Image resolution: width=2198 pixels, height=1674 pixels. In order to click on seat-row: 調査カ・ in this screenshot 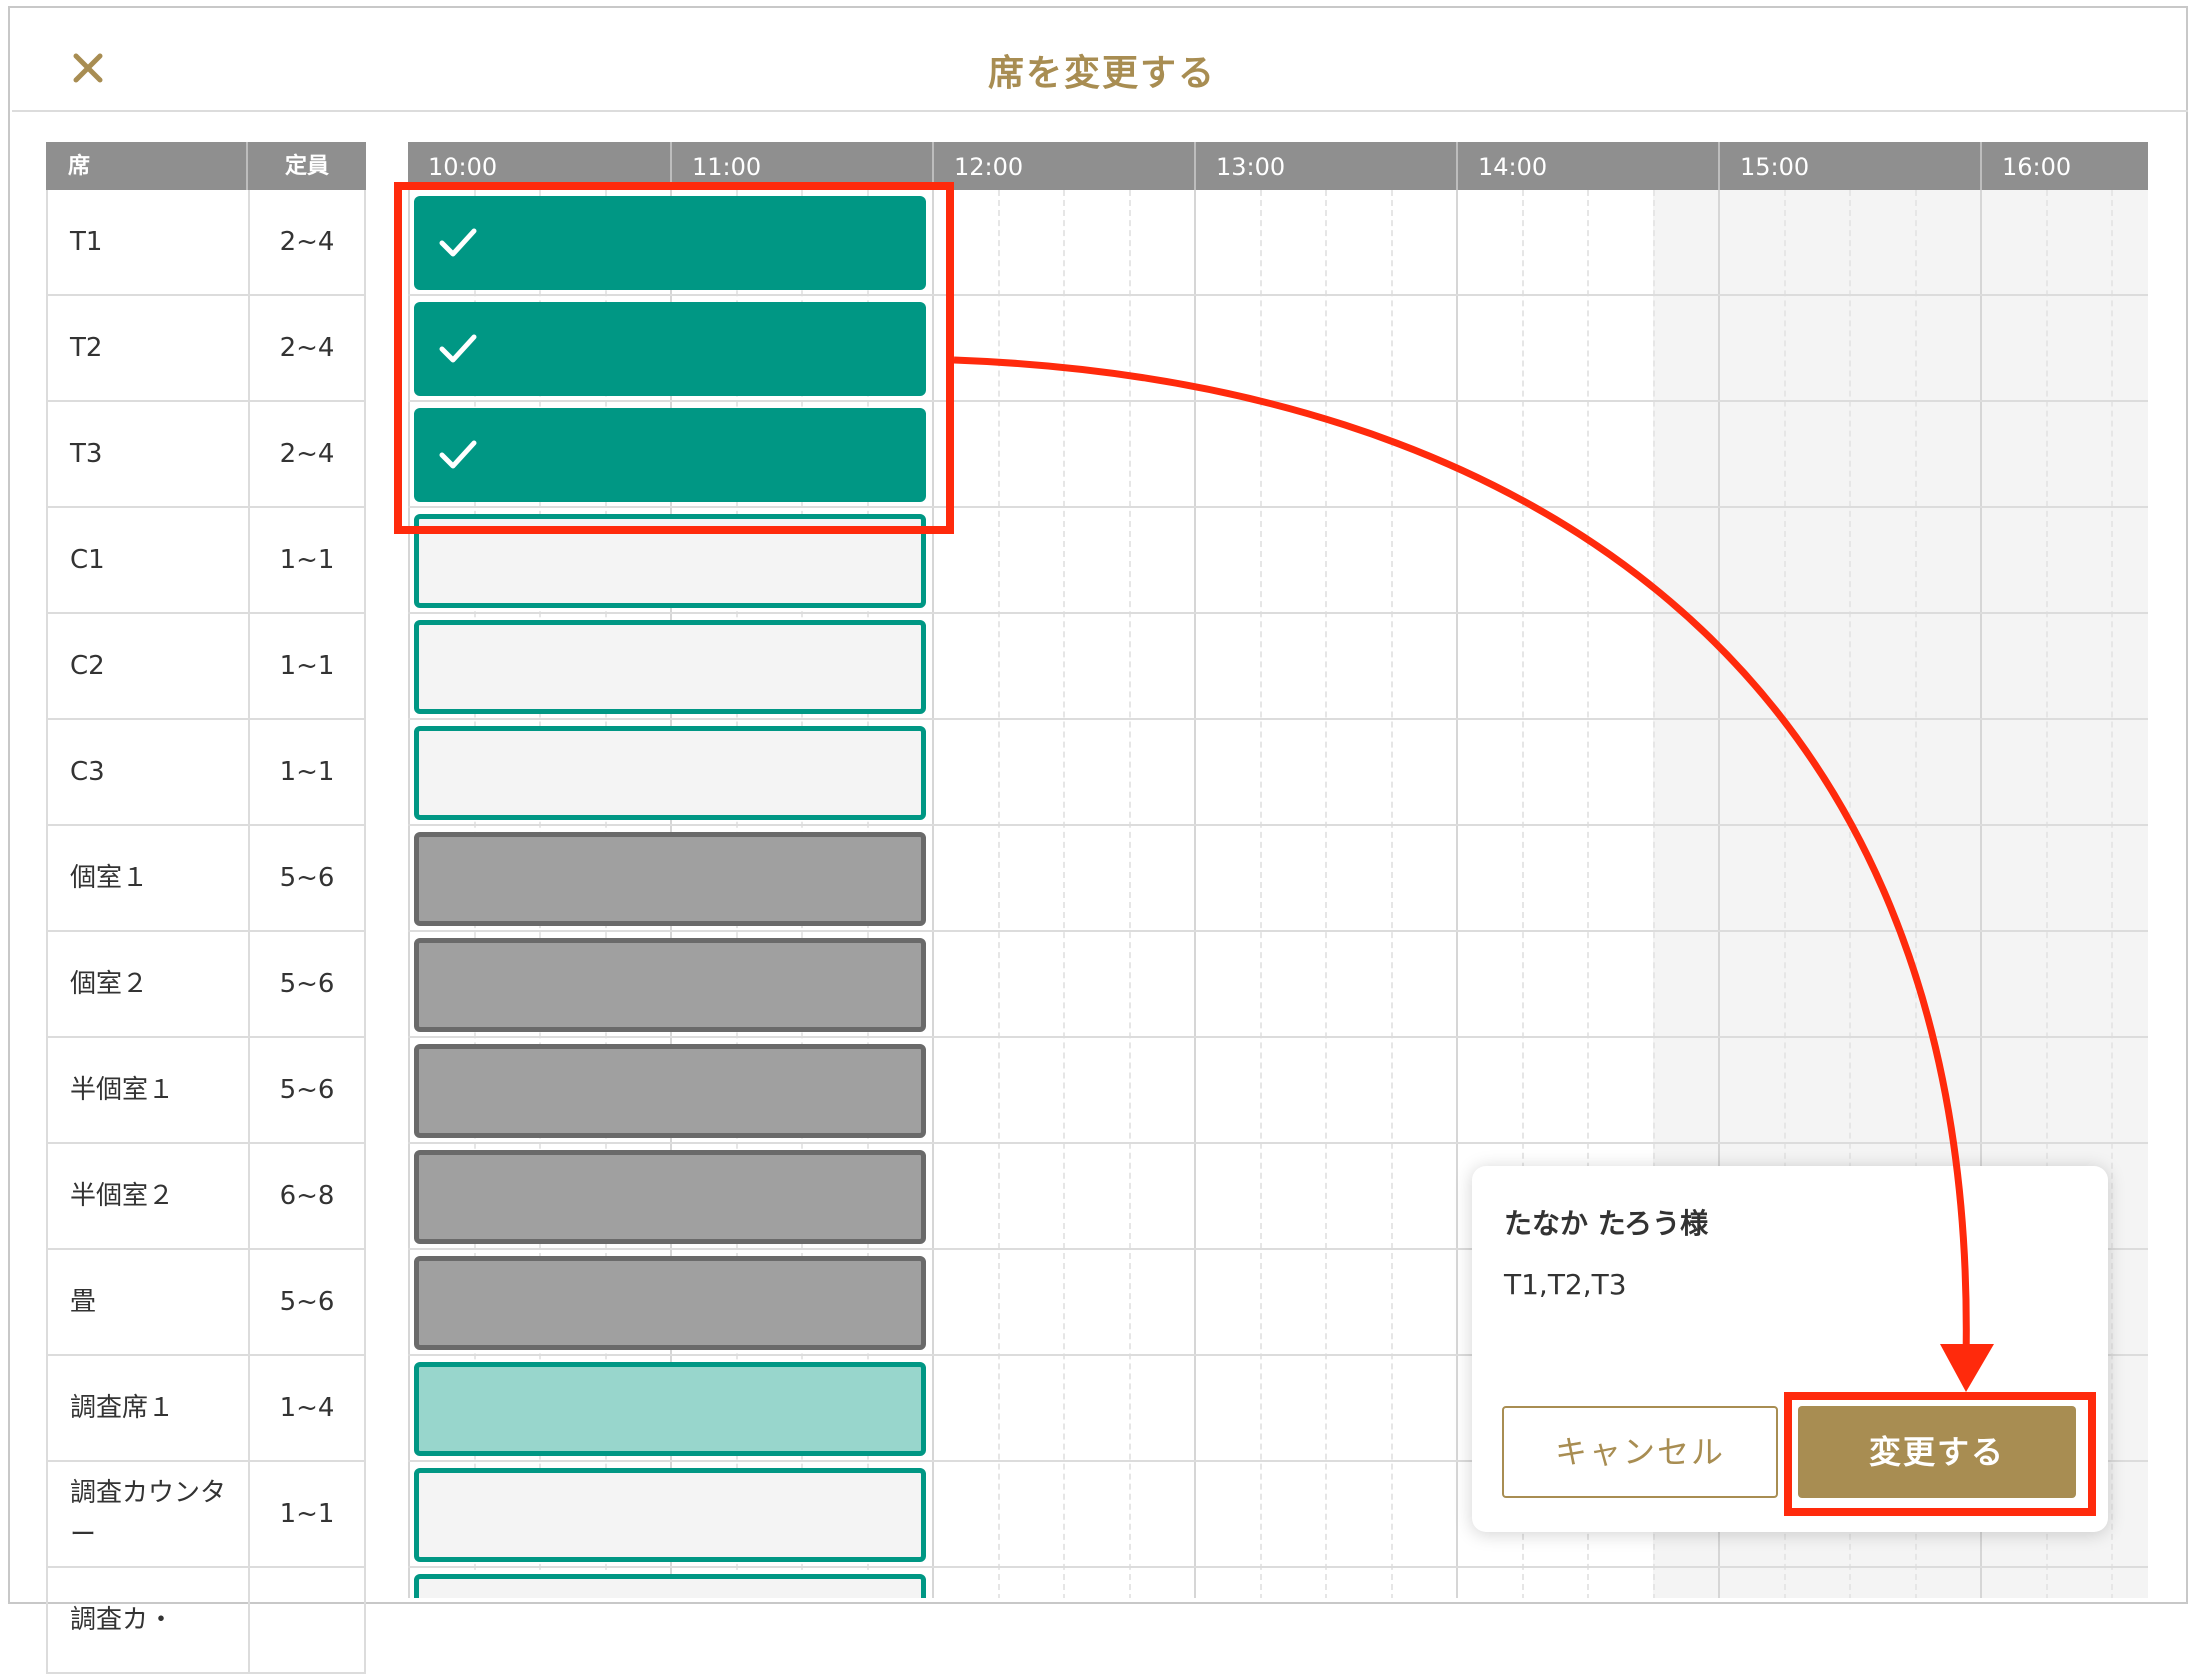, I will do `click(206, 1621)`.